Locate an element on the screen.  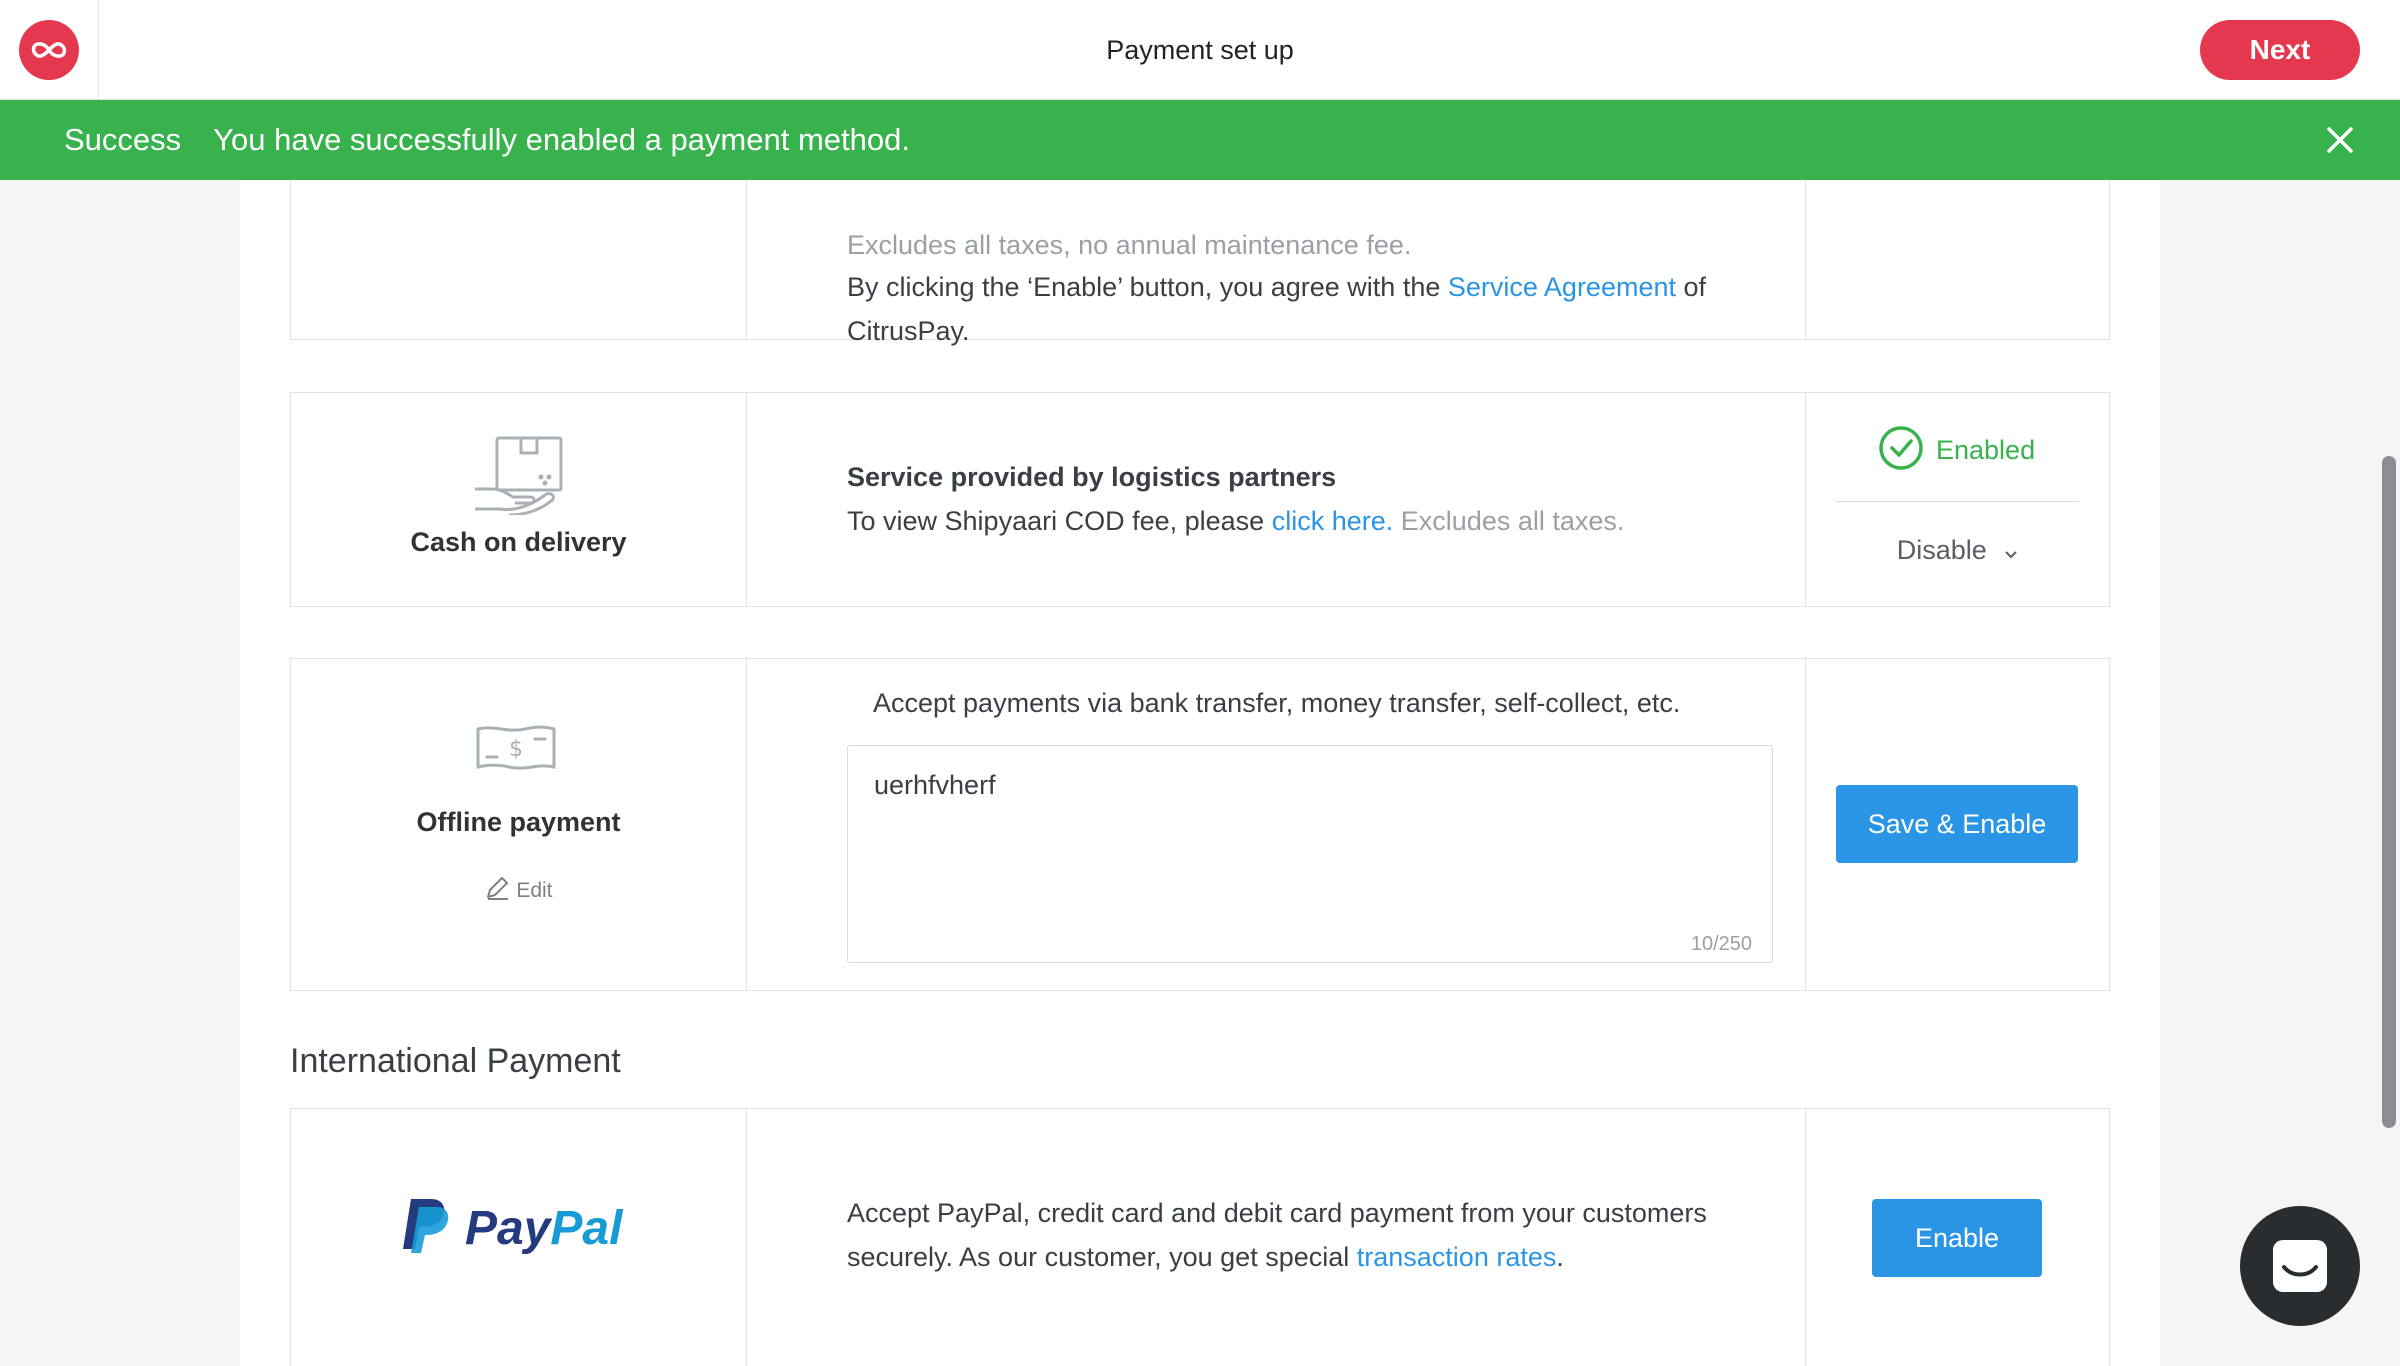
chat-launcher-icon is located at coordinates (2300, 1266).